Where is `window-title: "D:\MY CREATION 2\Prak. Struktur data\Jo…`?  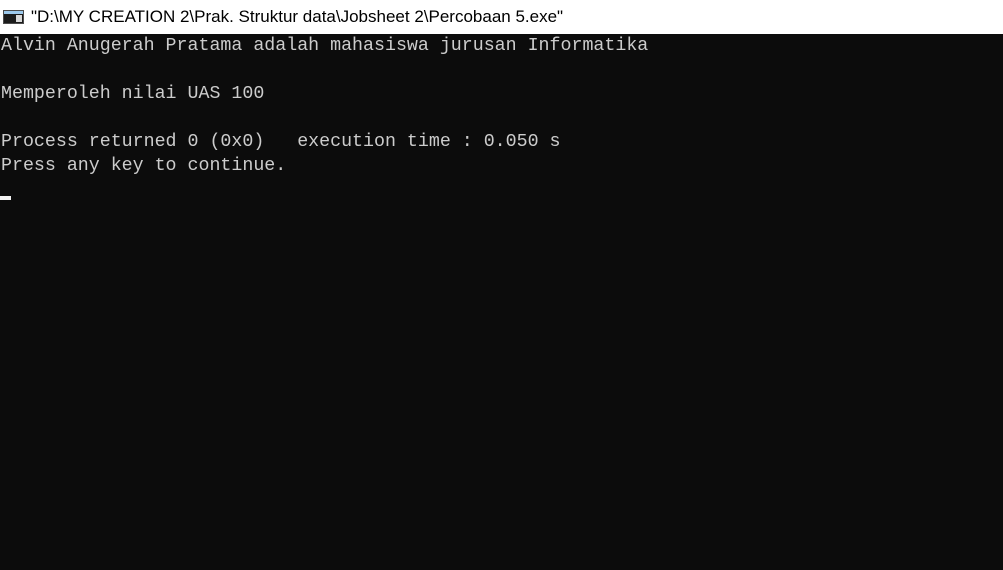 window-title: "D:\MY CREATION 2\Prak. Struktur data\Jo… is located at coordinates (297, 16).